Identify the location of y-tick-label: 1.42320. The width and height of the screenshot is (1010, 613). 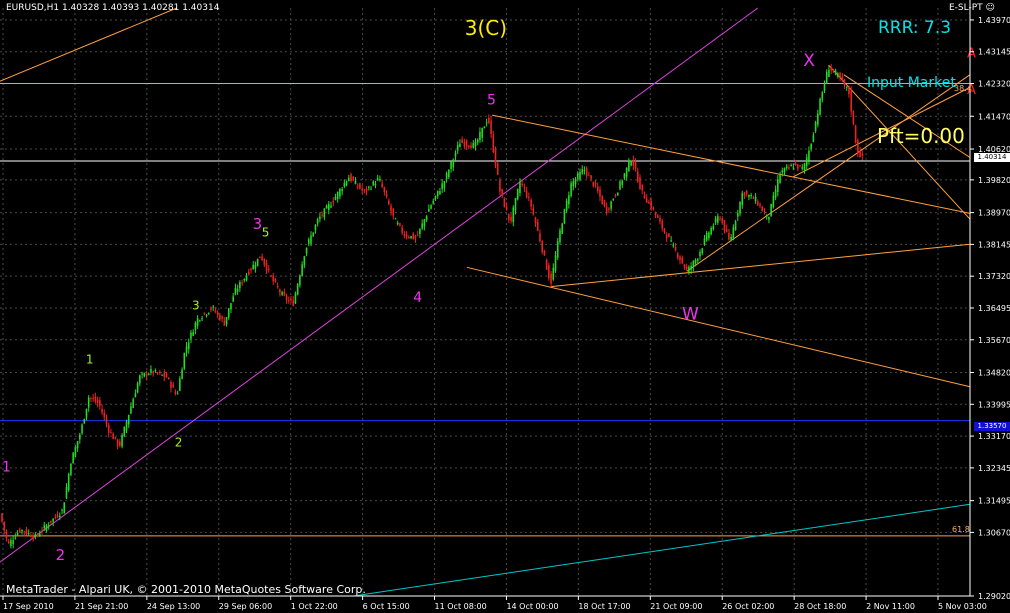
(994, 84).